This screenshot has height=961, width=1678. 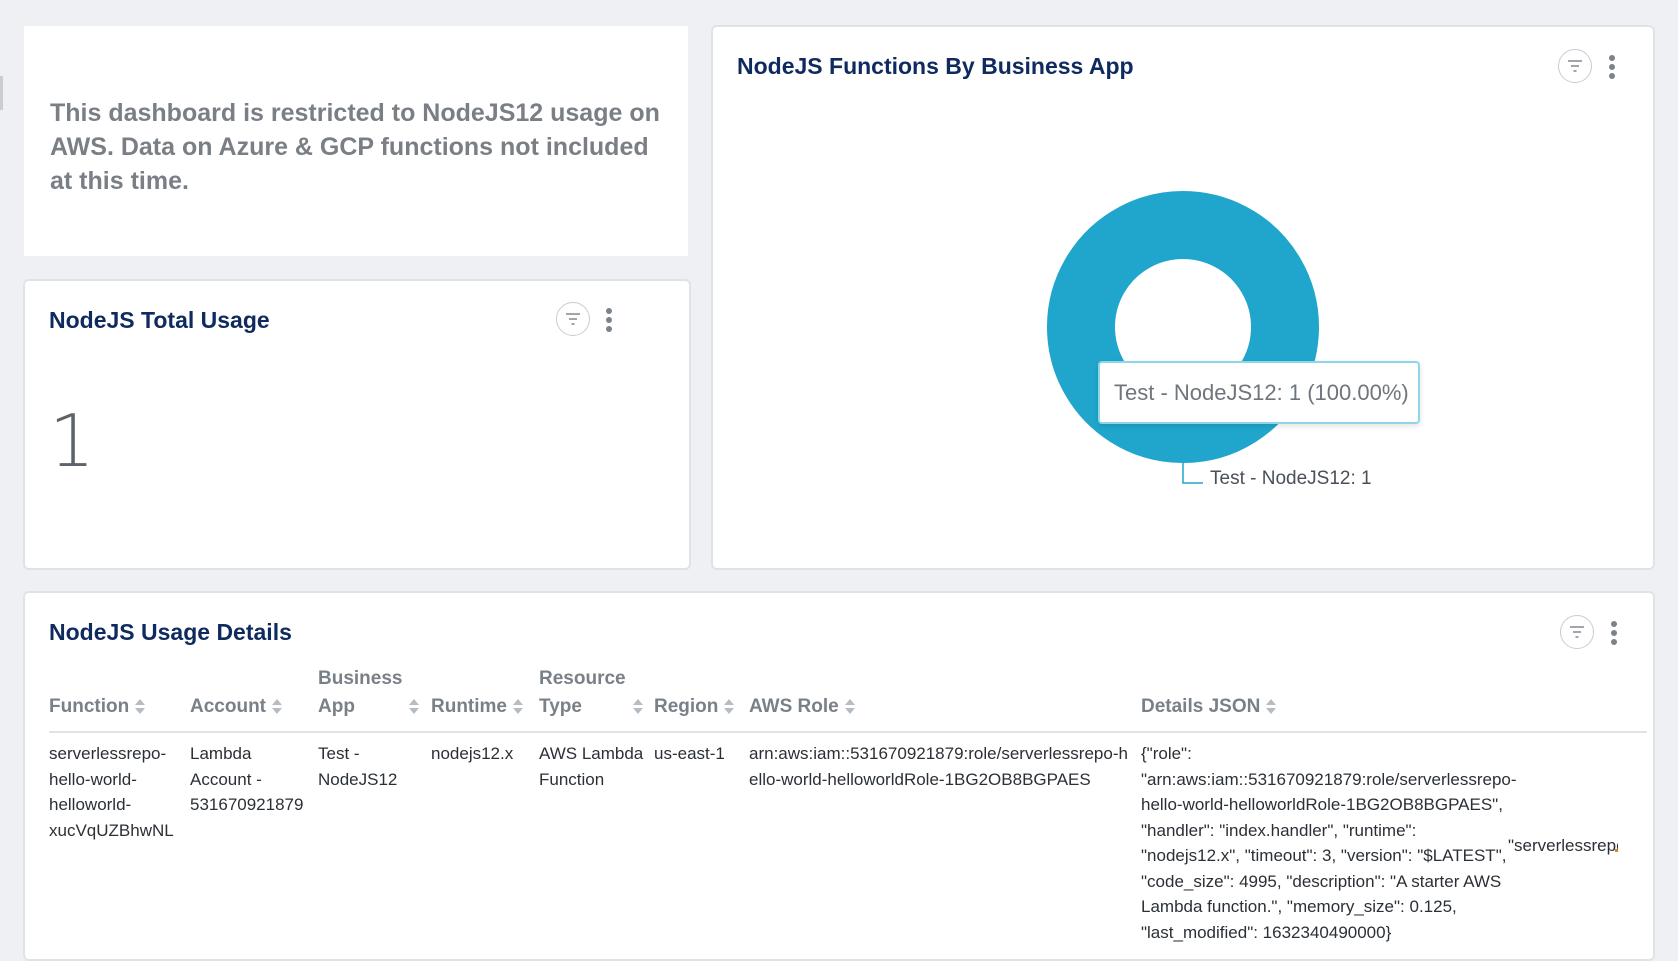 What do you see at coordinates (119, 699) in the screenshot?
I see `column-header-function: Function` at bounding box center [119, 699].